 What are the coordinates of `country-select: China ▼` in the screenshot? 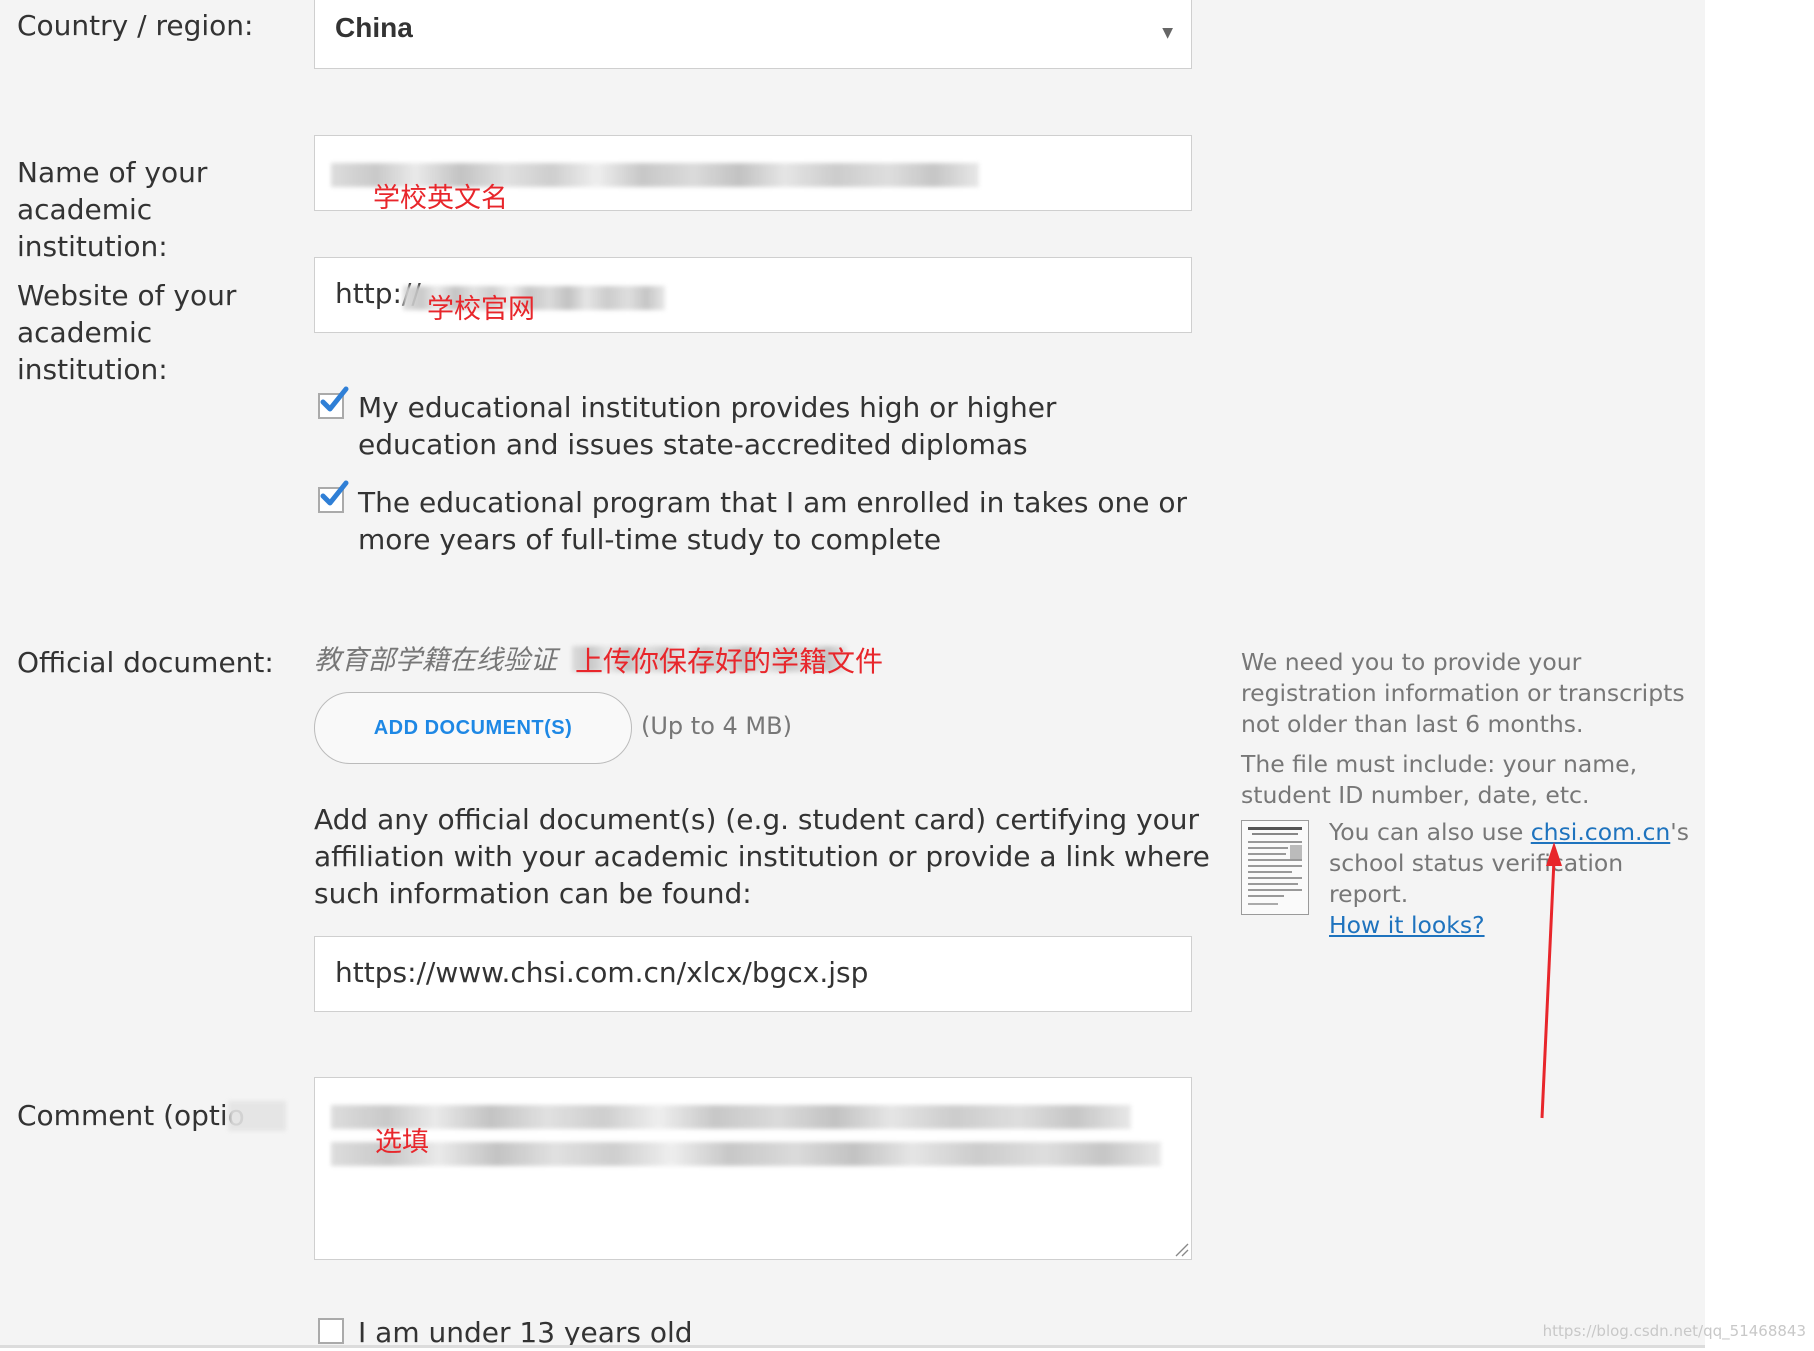 It's located at (753, 34).